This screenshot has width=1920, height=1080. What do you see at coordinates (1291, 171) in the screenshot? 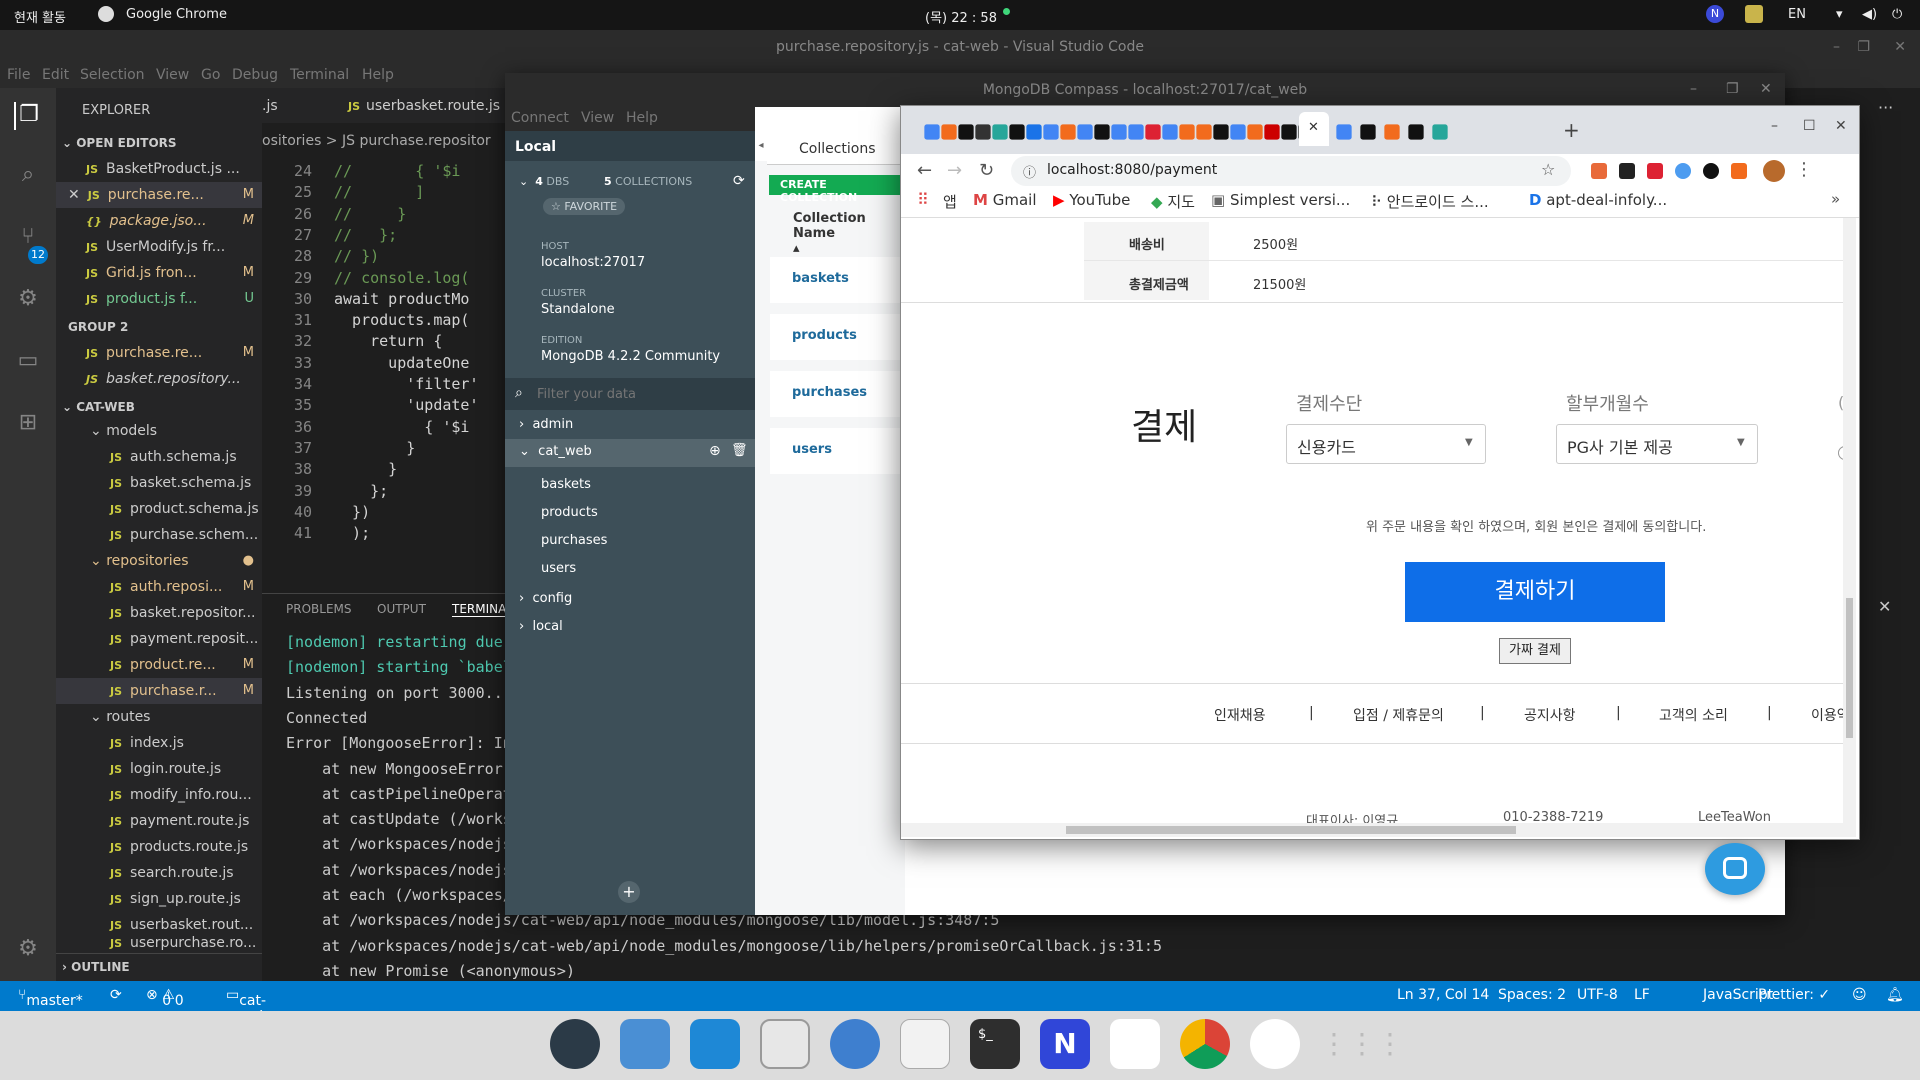
I see `omnibox: ⓘ localhost:8080/payment ☆` at bounding box center [1291, 171].